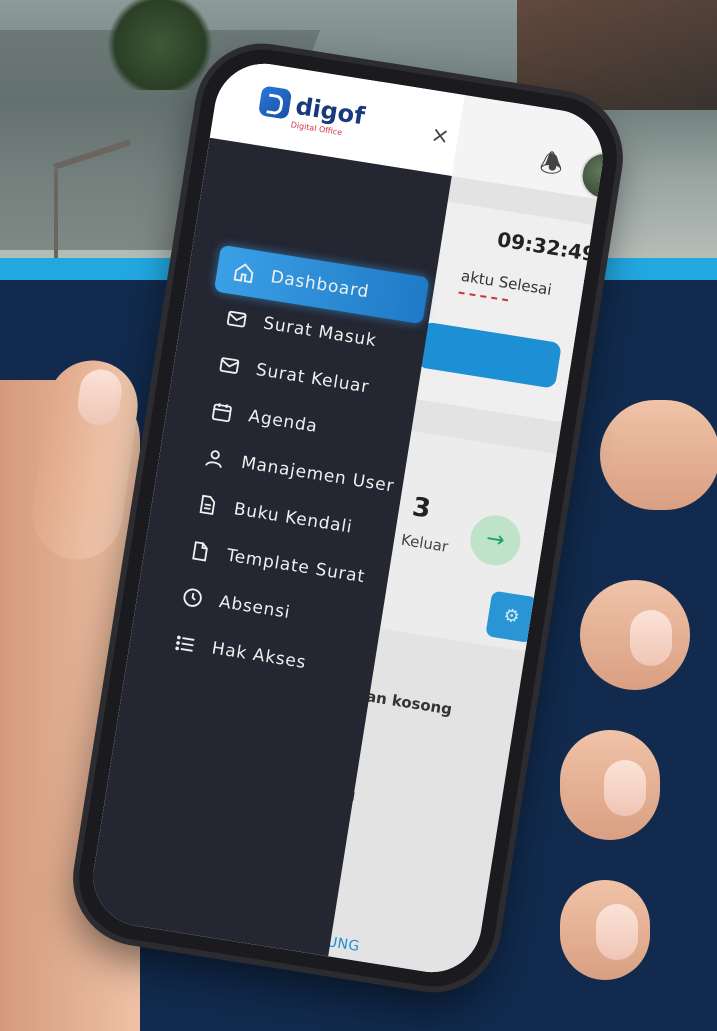 This screenshot has width=717, height=1031. Describe the element at coordinates (100, 397) in the screenshot. I see `thumb-nail` at that location.